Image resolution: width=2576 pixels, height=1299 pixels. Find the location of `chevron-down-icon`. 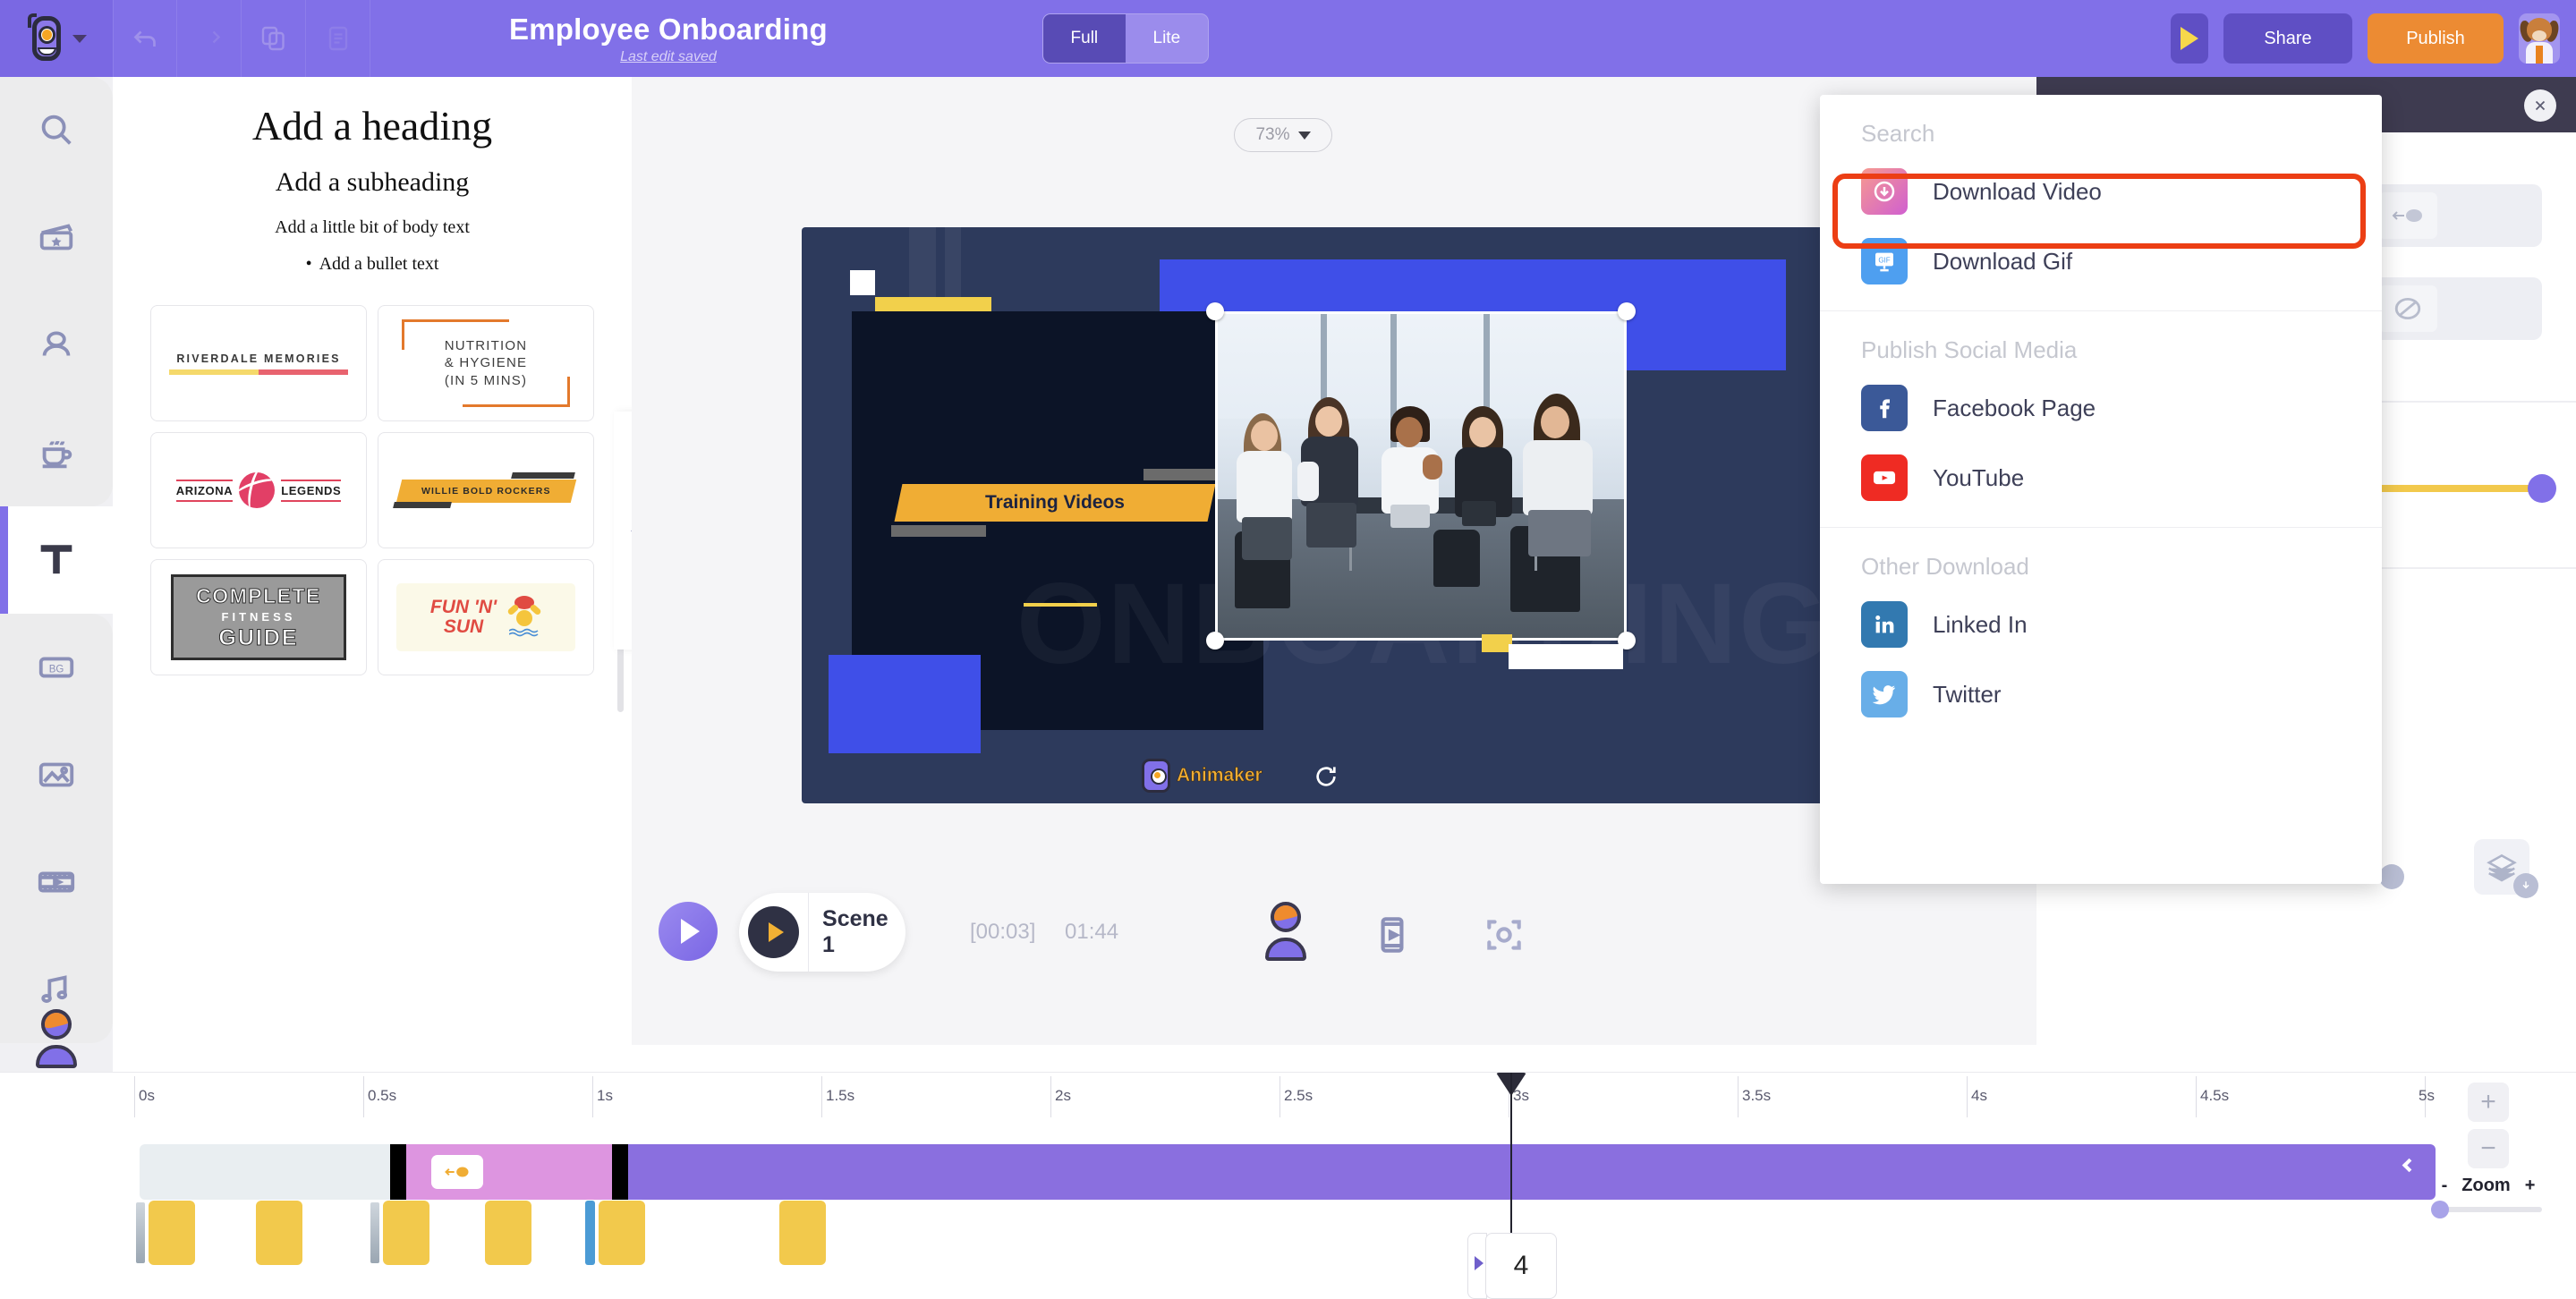

chevron-down-icon is located at coordinates (79, 38).